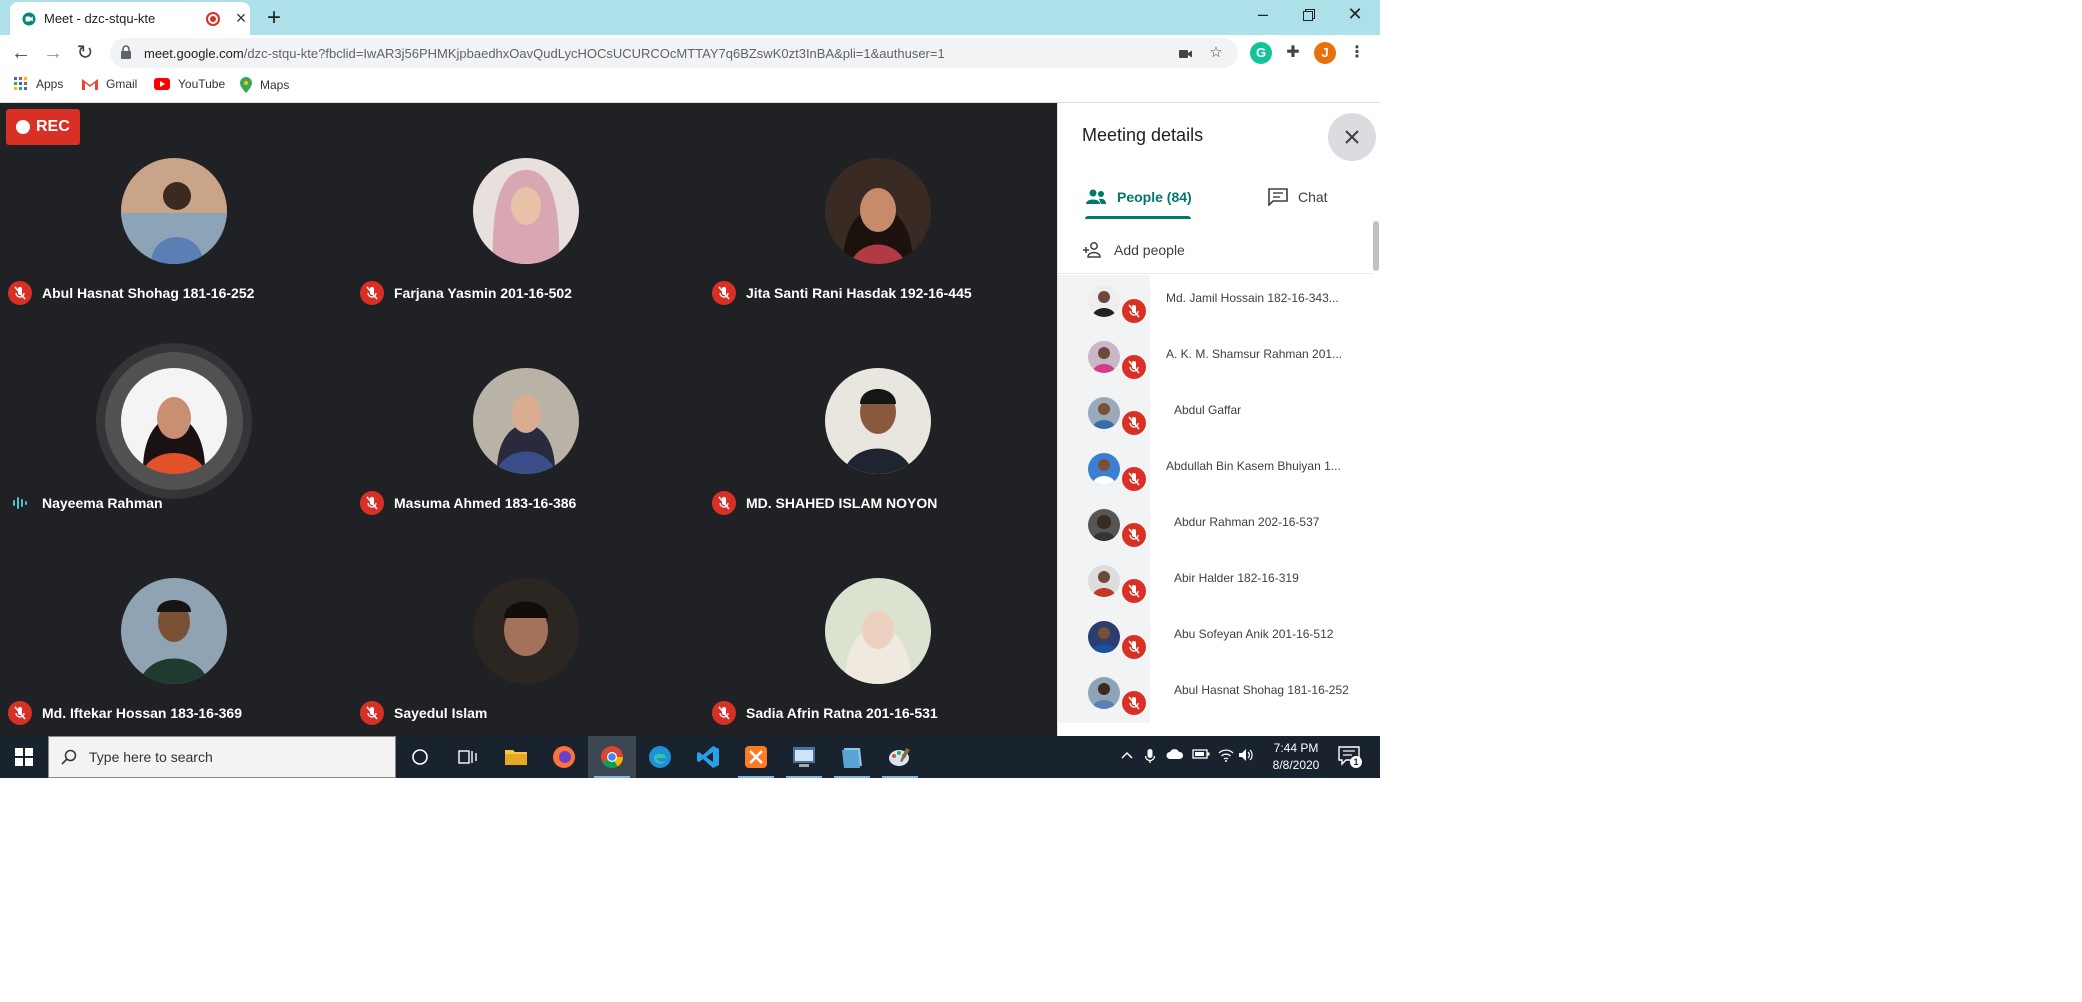 Image resolution: width=2082 pixels, height=1002 pixels. What do you see at coordinates (528, 208) in the screenshot?
I see `participant-tile: Farjana Yasmin 201-16-502` at bounding box center [528, 208].